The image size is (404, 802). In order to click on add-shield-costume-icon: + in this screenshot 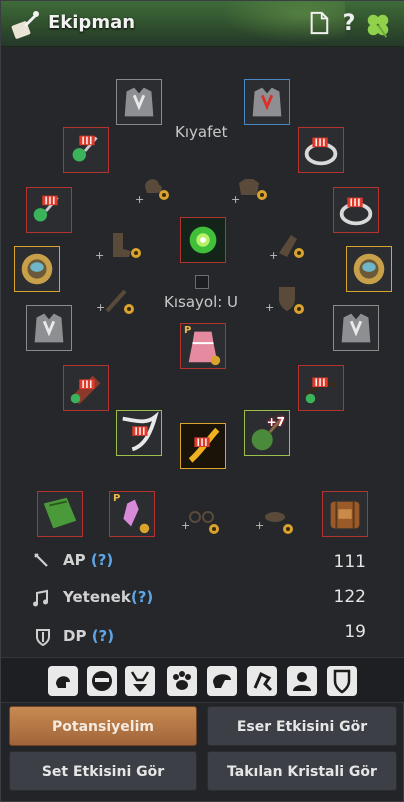, I will do `click(270, 307)`.